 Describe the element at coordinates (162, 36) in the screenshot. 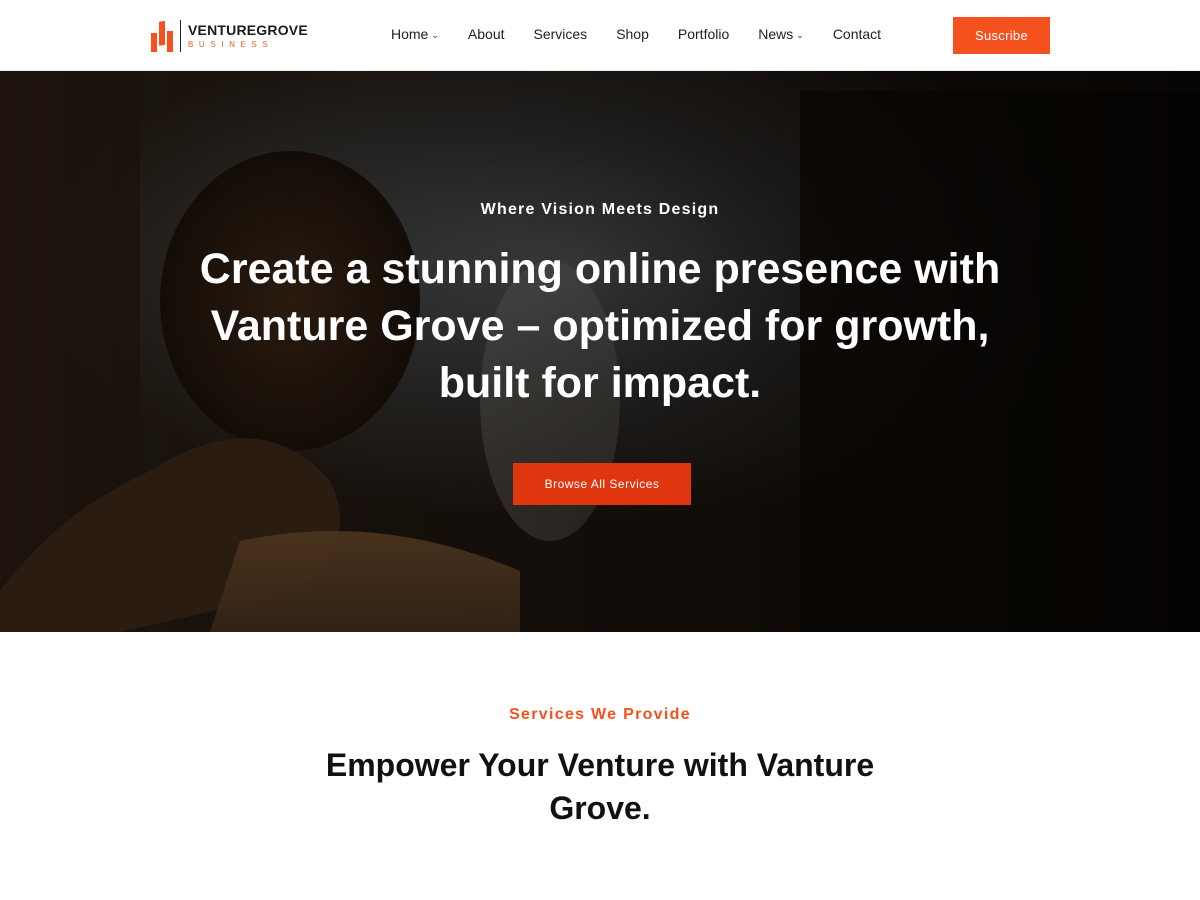

I see `bar-chart-logo-icon` at that location.